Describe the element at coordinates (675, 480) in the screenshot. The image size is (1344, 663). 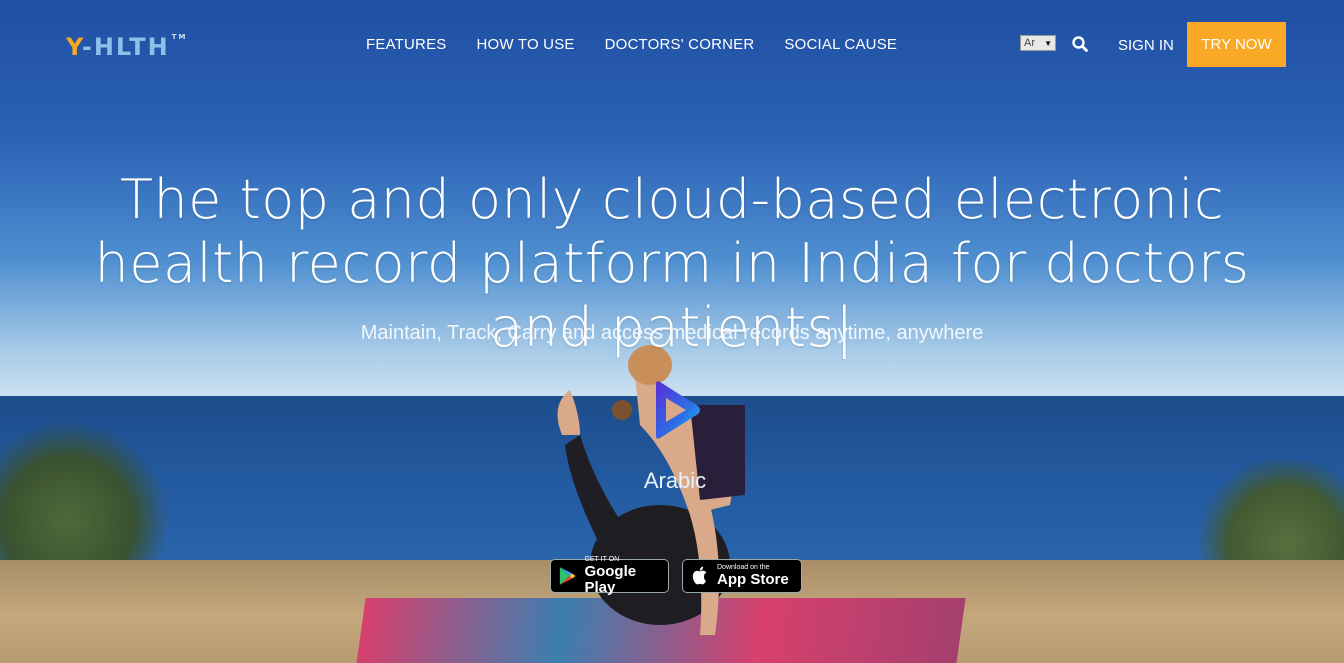
I see `language-label: Arabic` at that location.